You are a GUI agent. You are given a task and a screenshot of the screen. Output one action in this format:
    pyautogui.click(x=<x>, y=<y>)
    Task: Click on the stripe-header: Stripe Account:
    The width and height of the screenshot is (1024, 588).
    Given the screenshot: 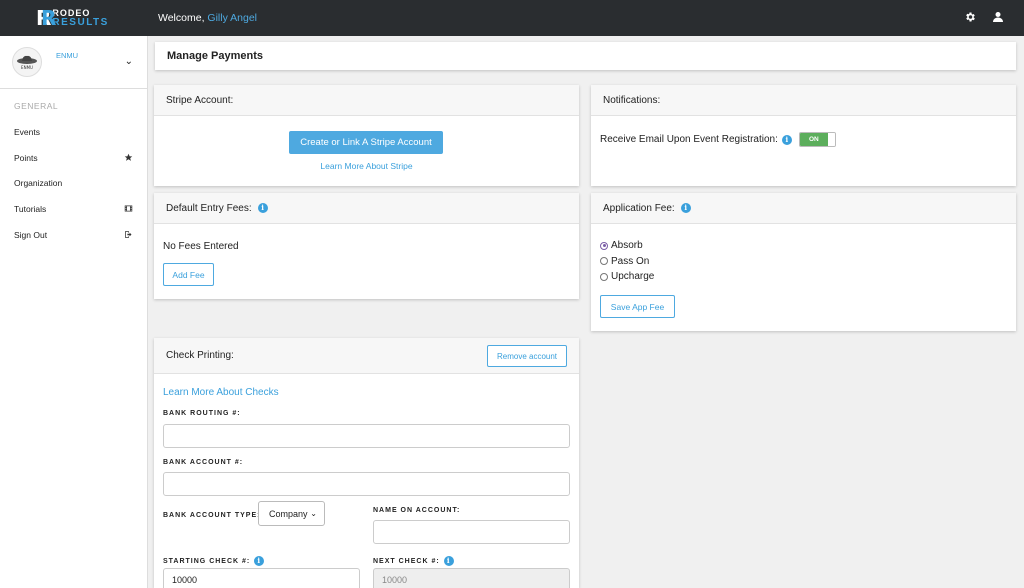 What is the action you would take?
    pyautogui.click(x=366, y=100)
    